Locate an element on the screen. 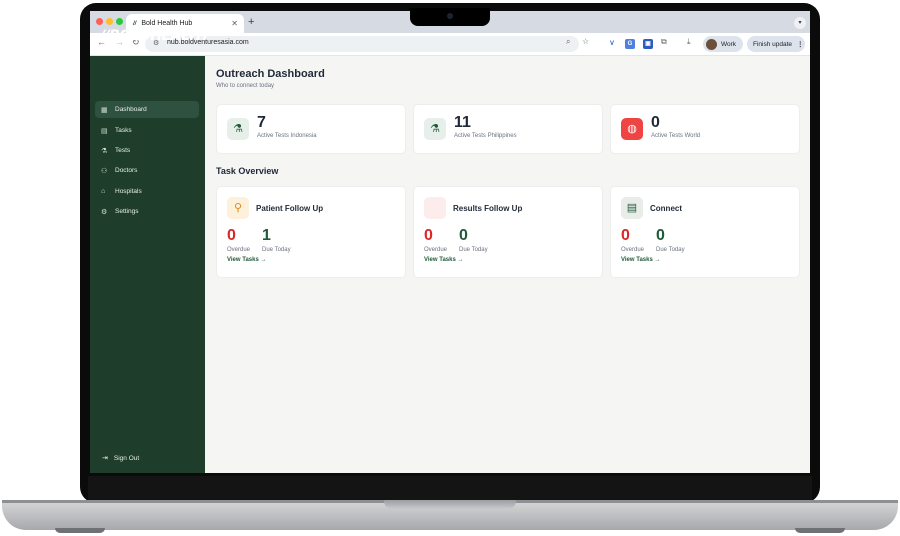 The height and width of the screenshot is (536, 900). zoom-icon: ⌕ is located at coordinates (568, 42).